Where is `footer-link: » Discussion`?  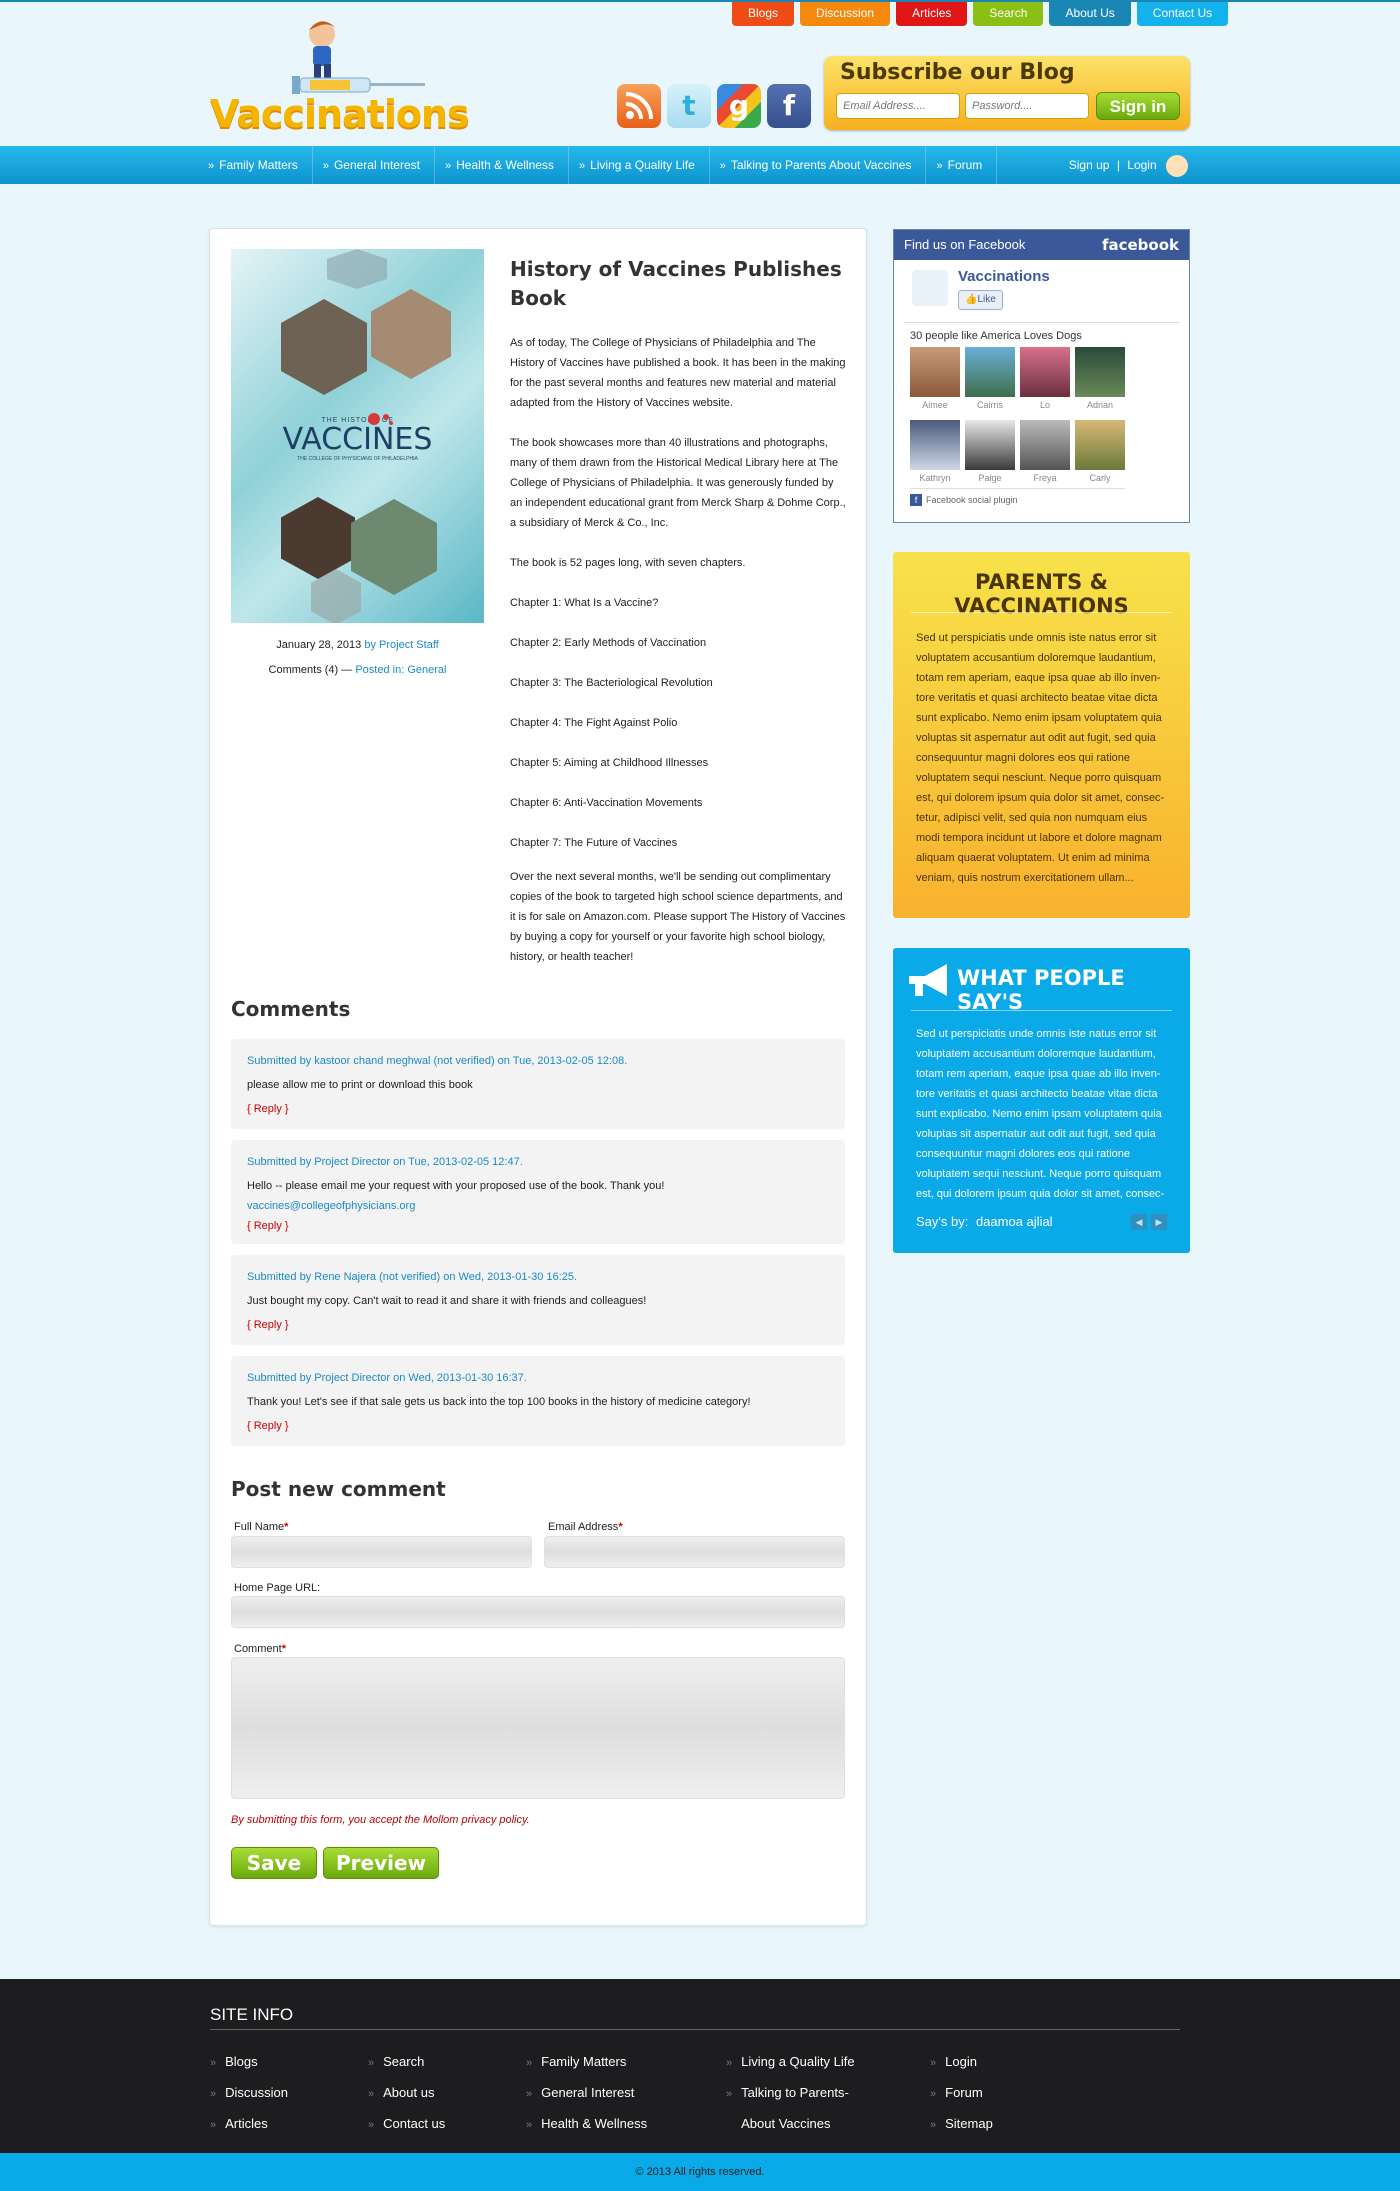
footer-link: » Discussion is located at coordinates (249, 2093).